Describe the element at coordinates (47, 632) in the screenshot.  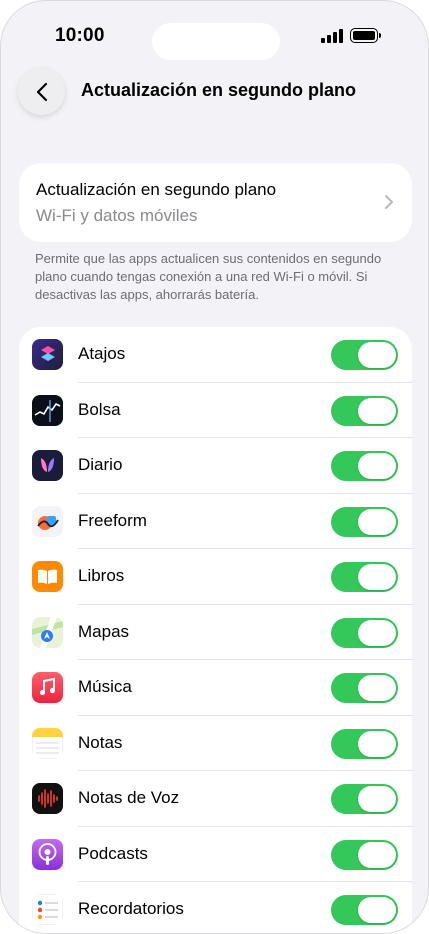
I see `maps-icon` at that location.